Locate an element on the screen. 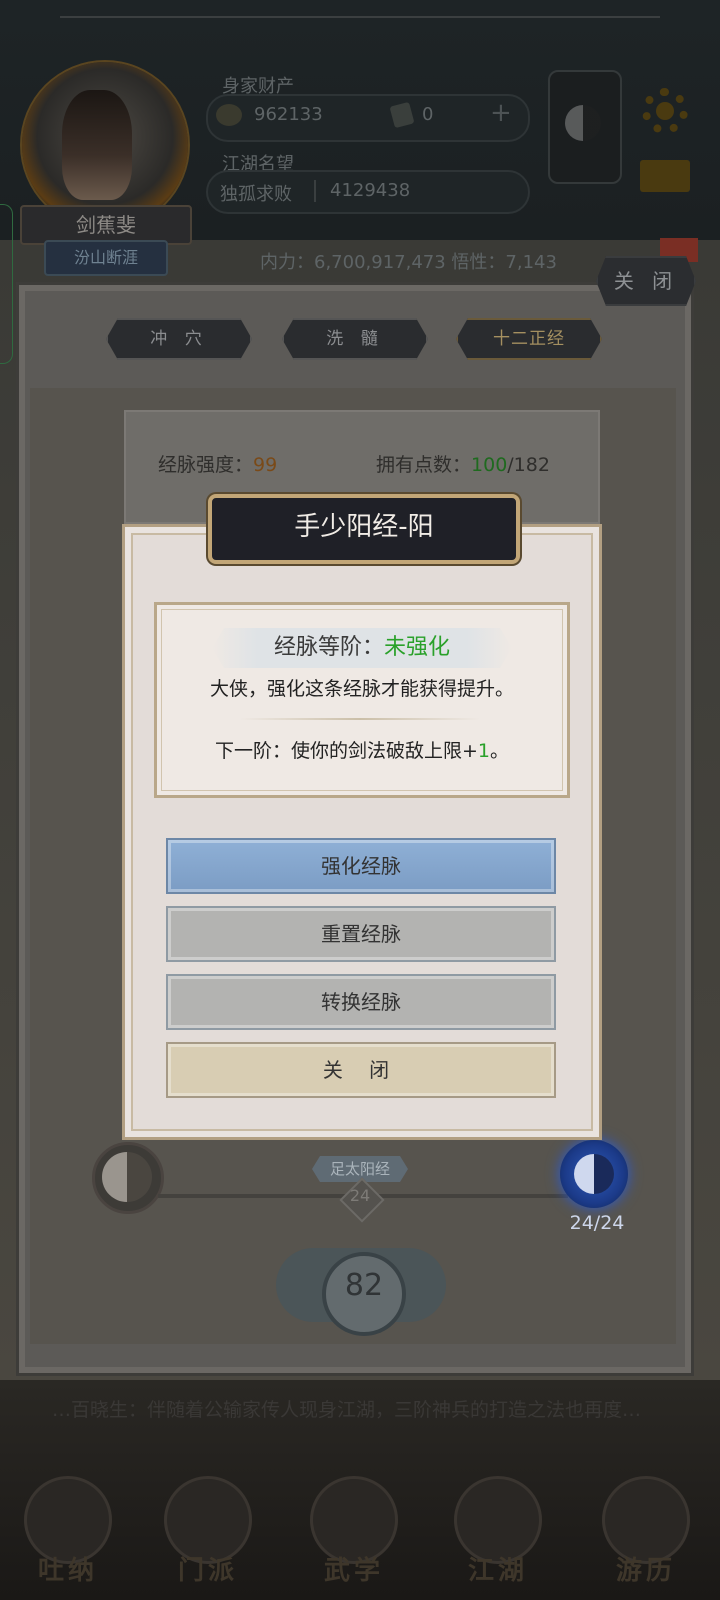  reset-meridian-button: 重置经脉 is located at coordinates (361, 934).